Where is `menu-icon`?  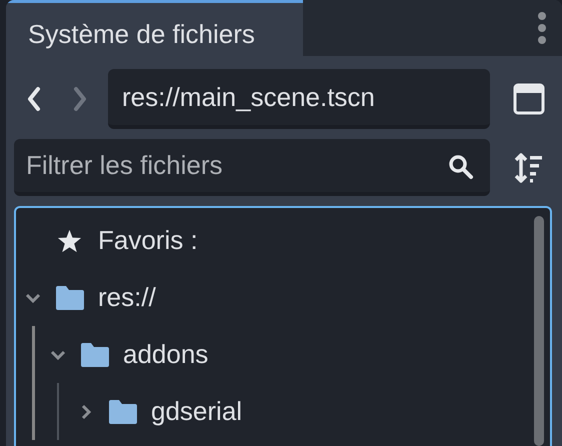
menu-icon is located at coordinates (542, 28).